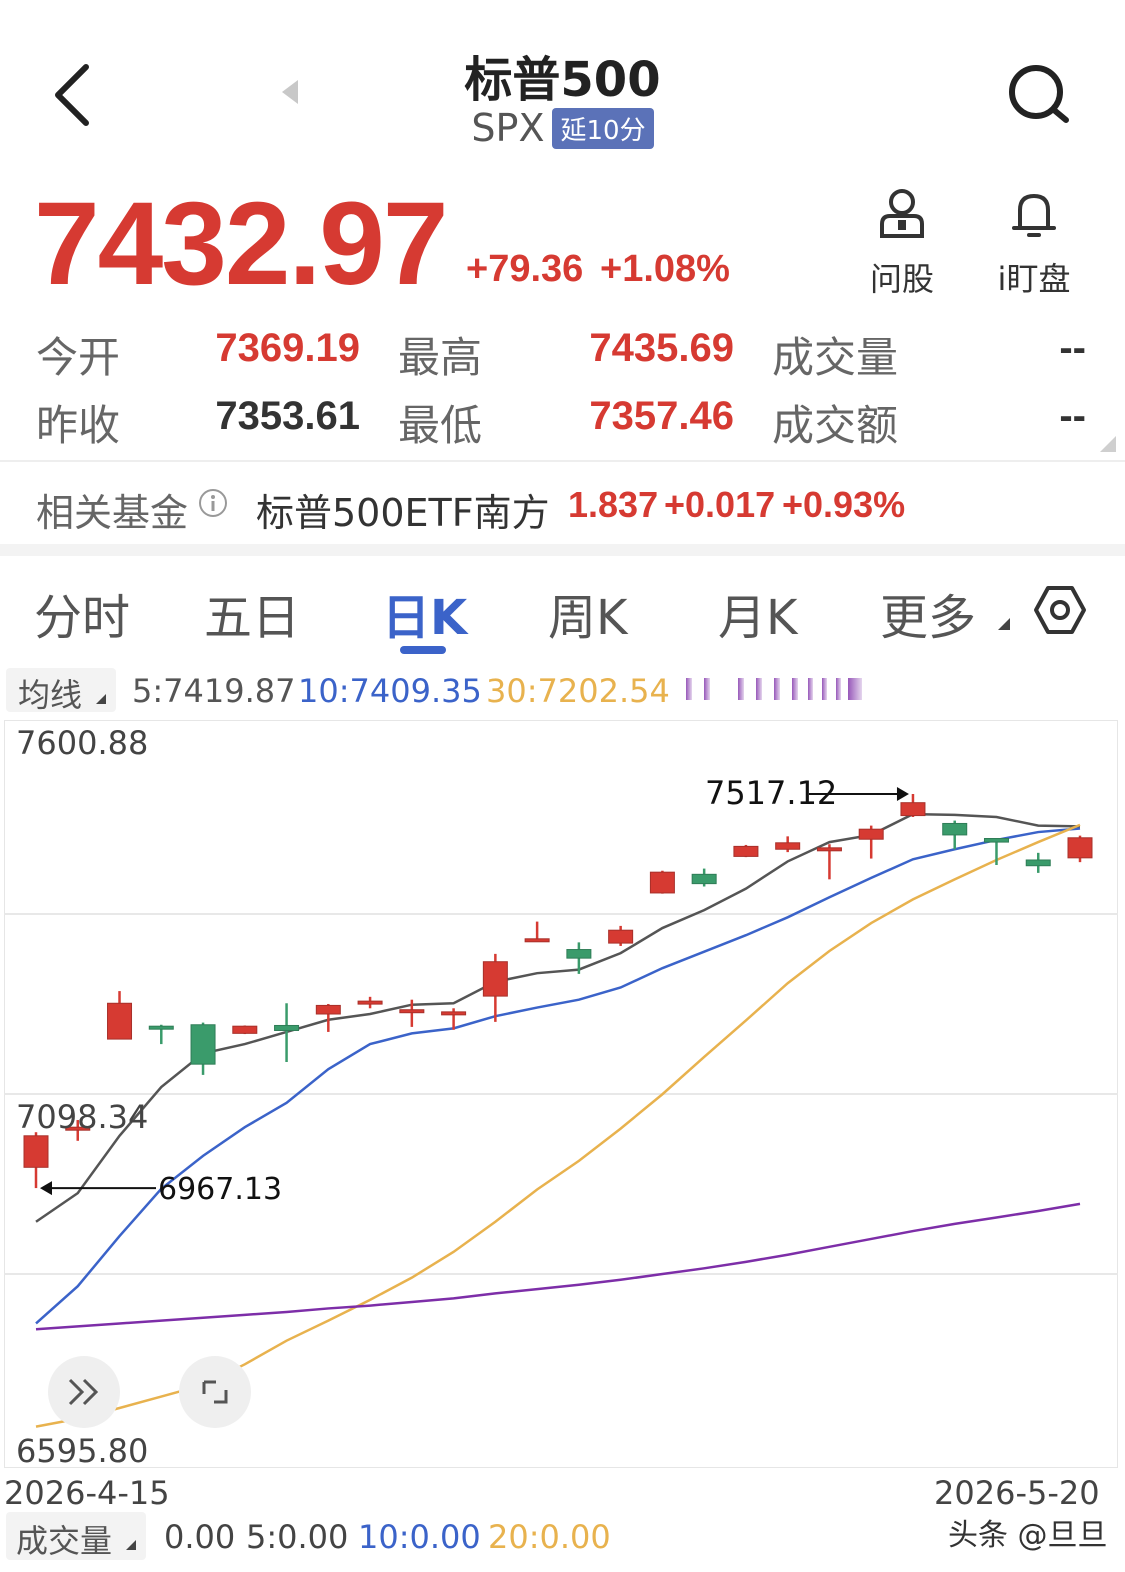  Describe the element at coordinates (440, 357) in the screenshot. I see `high-label: 最高` at that location.